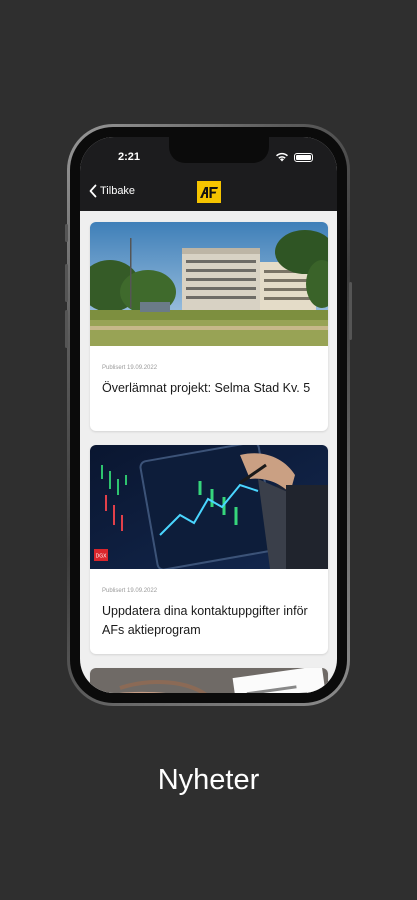  I want to click on image-badge: DGX, so click(102, 557).